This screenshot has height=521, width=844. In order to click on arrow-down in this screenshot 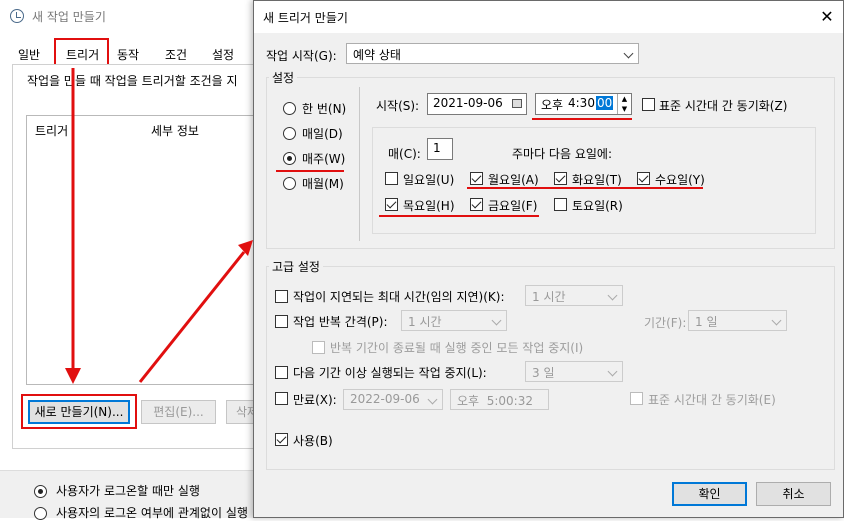, I will do `click(73, 226)`.